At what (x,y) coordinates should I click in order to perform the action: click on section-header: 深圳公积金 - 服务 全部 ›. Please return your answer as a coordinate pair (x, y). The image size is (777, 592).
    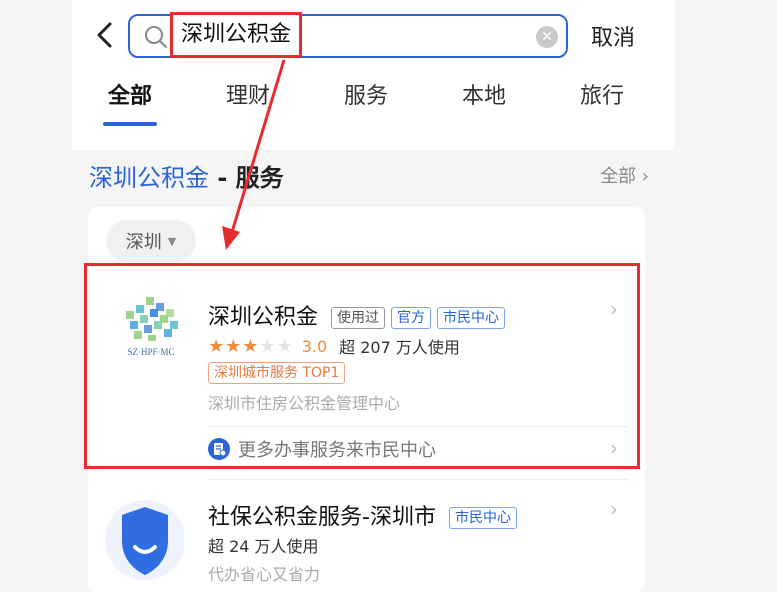
    Looking at the image, I should click on (369, 175).